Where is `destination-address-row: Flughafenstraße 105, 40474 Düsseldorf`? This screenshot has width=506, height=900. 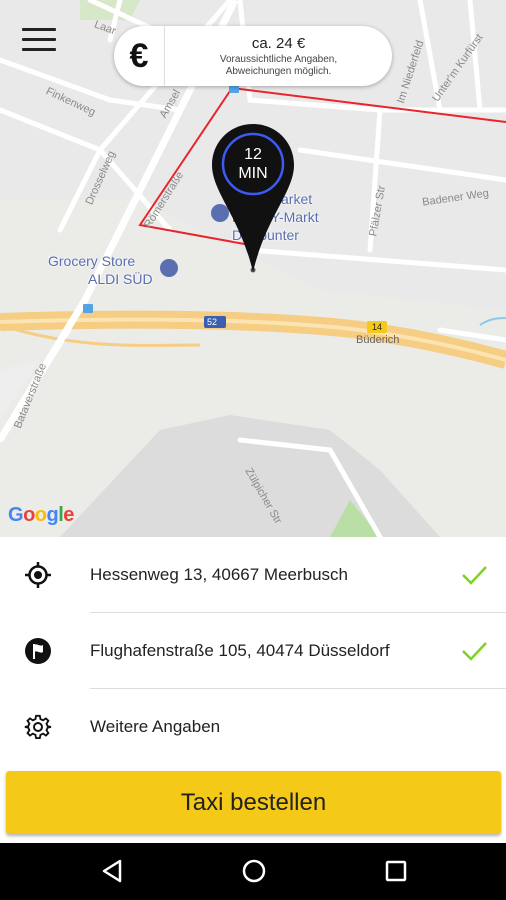 destination-address-row: Flughafenstraße 105, 40474 Düsseldorf is located at coordinates (253, 651).